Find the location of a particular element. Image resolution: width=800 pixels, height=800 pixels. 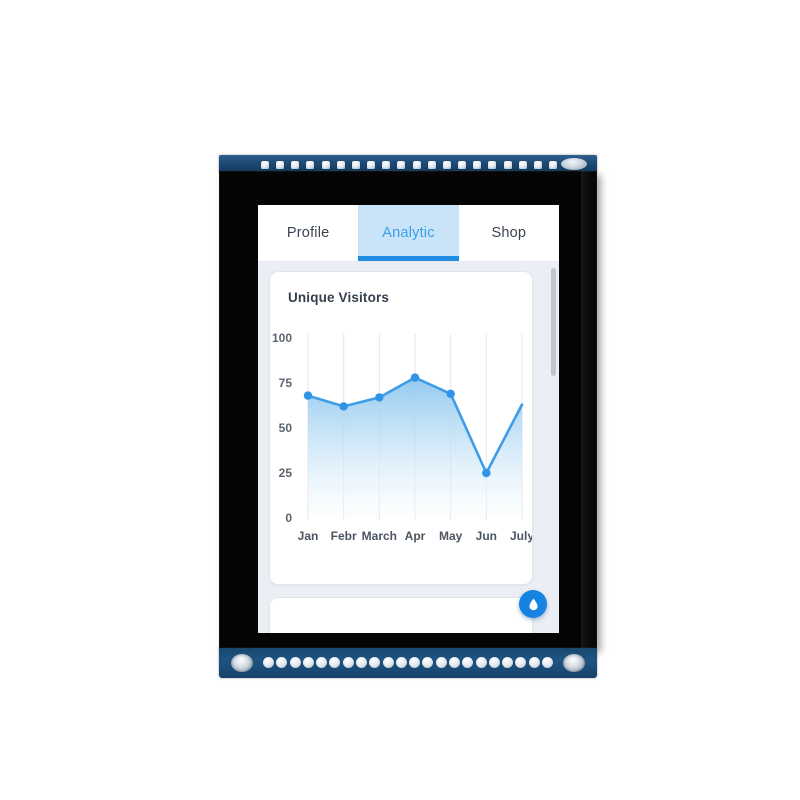

y-axis-tick-label: 50 is located at coordinates (286, 428).